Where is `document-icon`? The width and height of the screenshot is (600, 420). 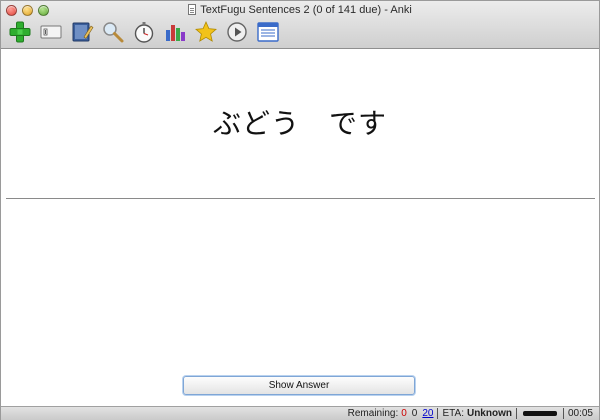
document-icon is located at coordinates (192, 9).